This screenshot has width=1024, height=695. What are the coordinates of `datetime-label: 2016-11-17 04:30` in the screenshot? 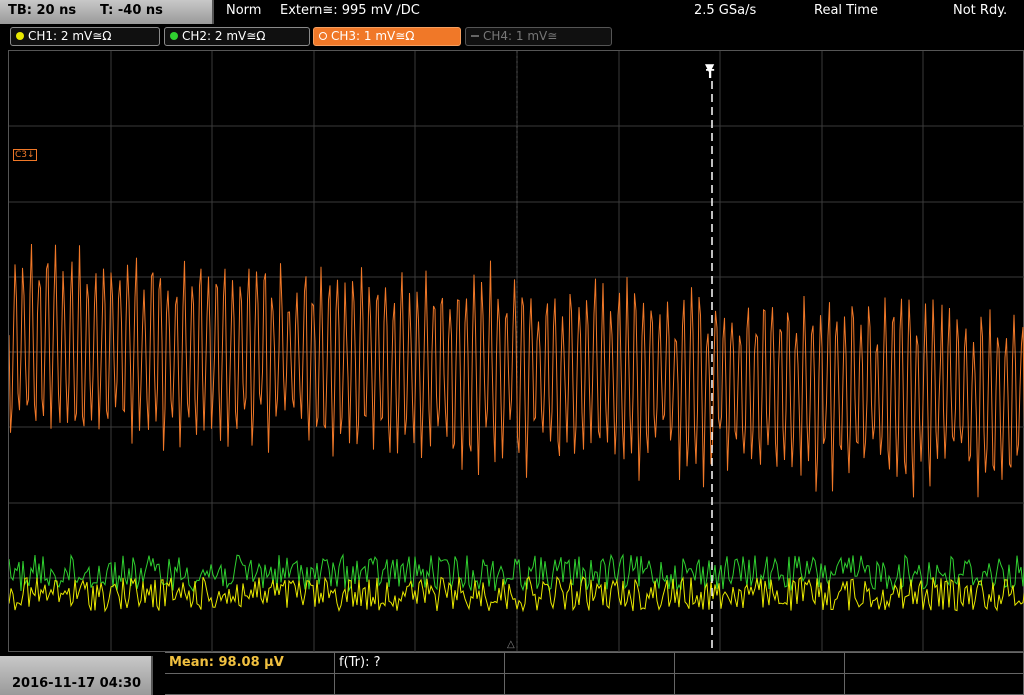 It's located at (77, 683).